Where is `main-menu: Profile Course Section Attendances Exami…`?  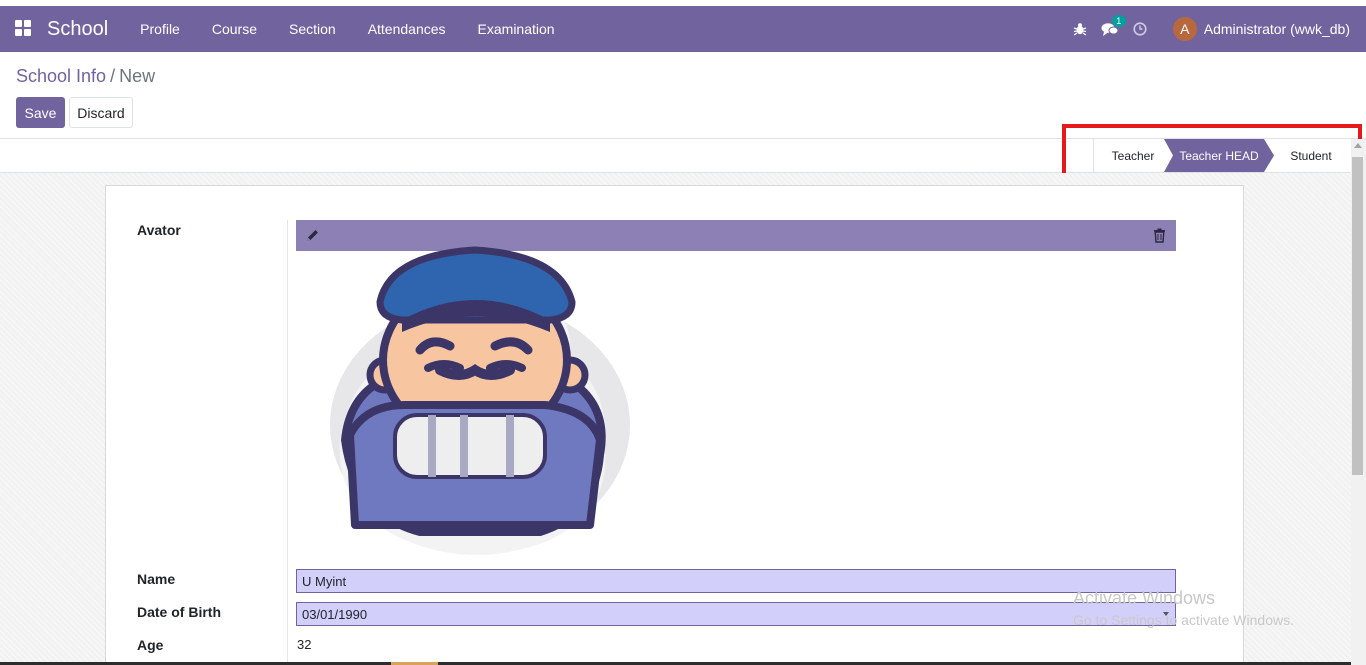
main-menu: Profile Course Section Attendances Exami… is located at coordinates (347, 29).